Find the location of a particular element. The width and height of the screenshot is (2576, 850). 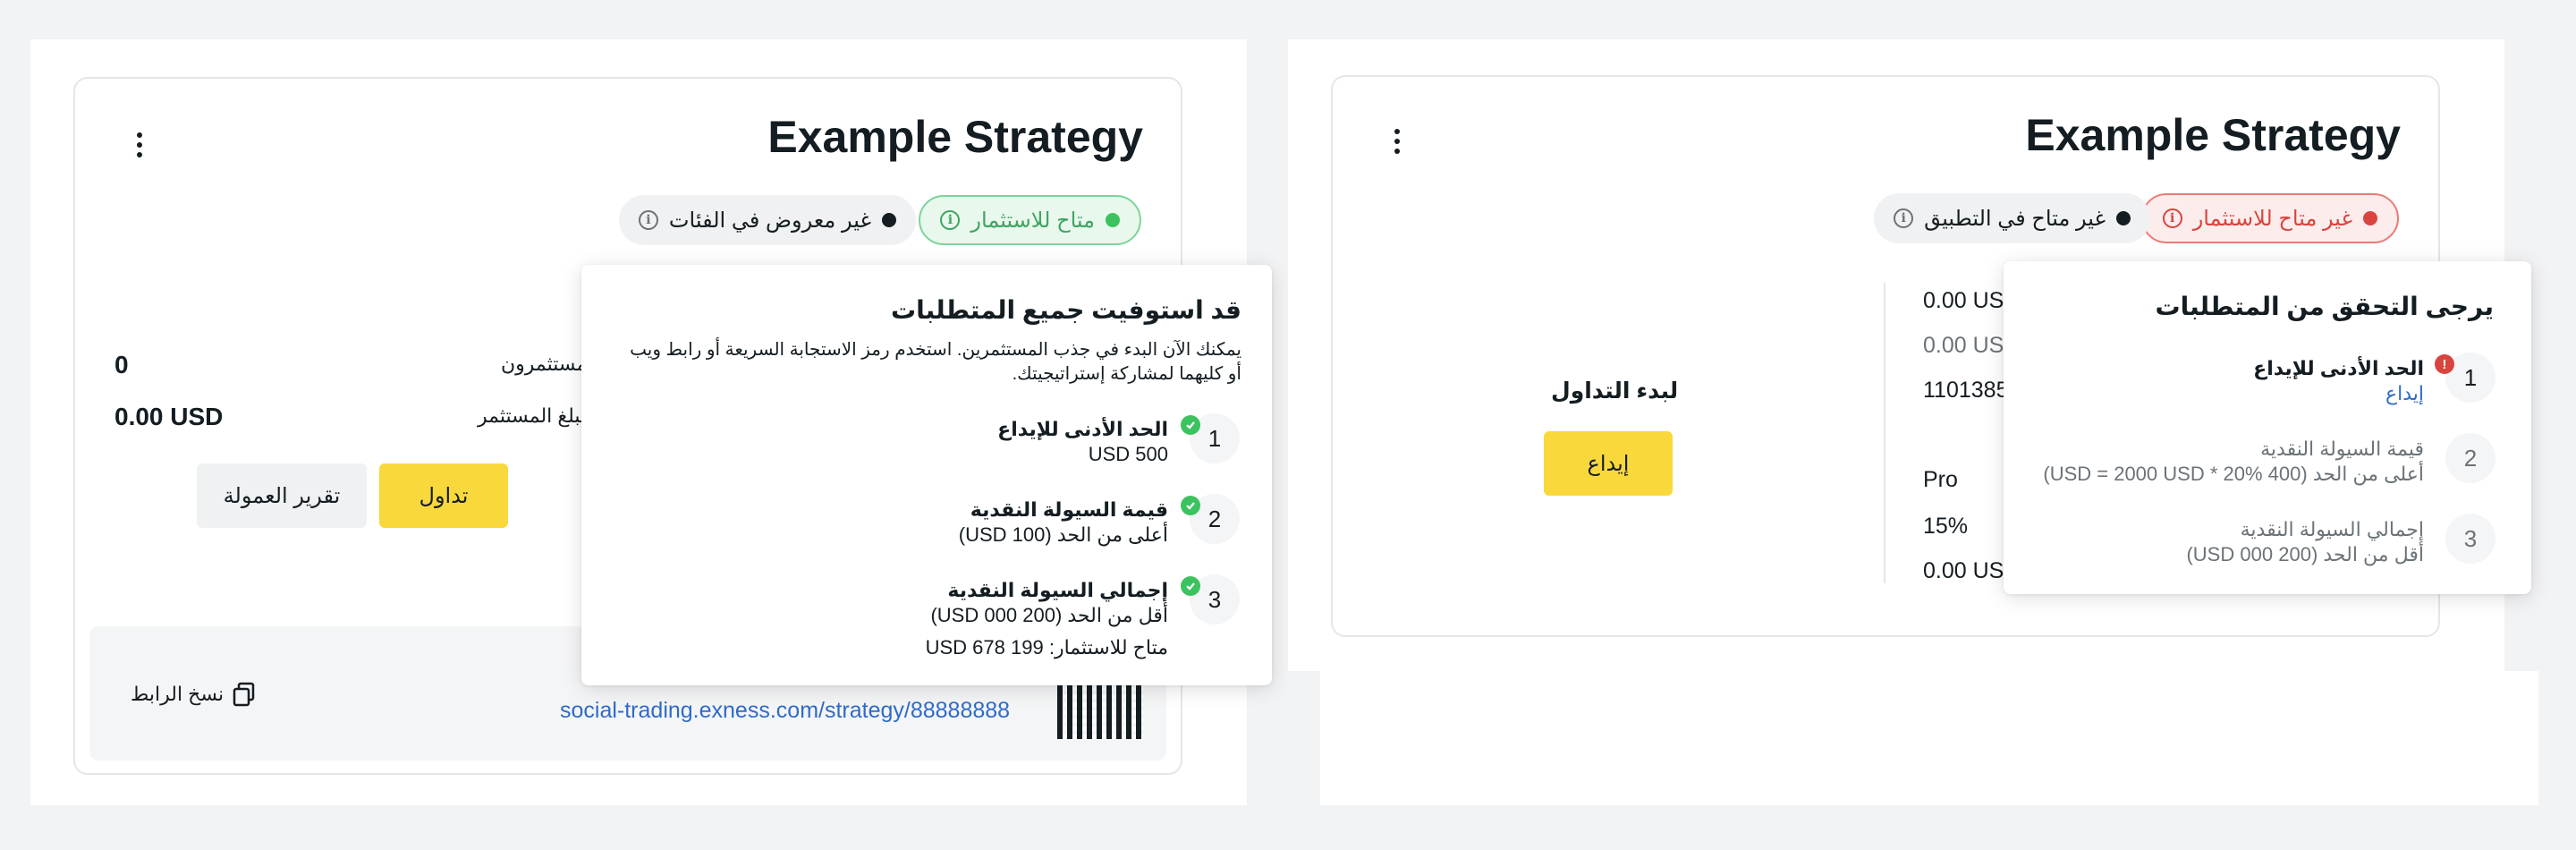

copy-link-button: نسخ الرابط is located at coordinates (193, 694).